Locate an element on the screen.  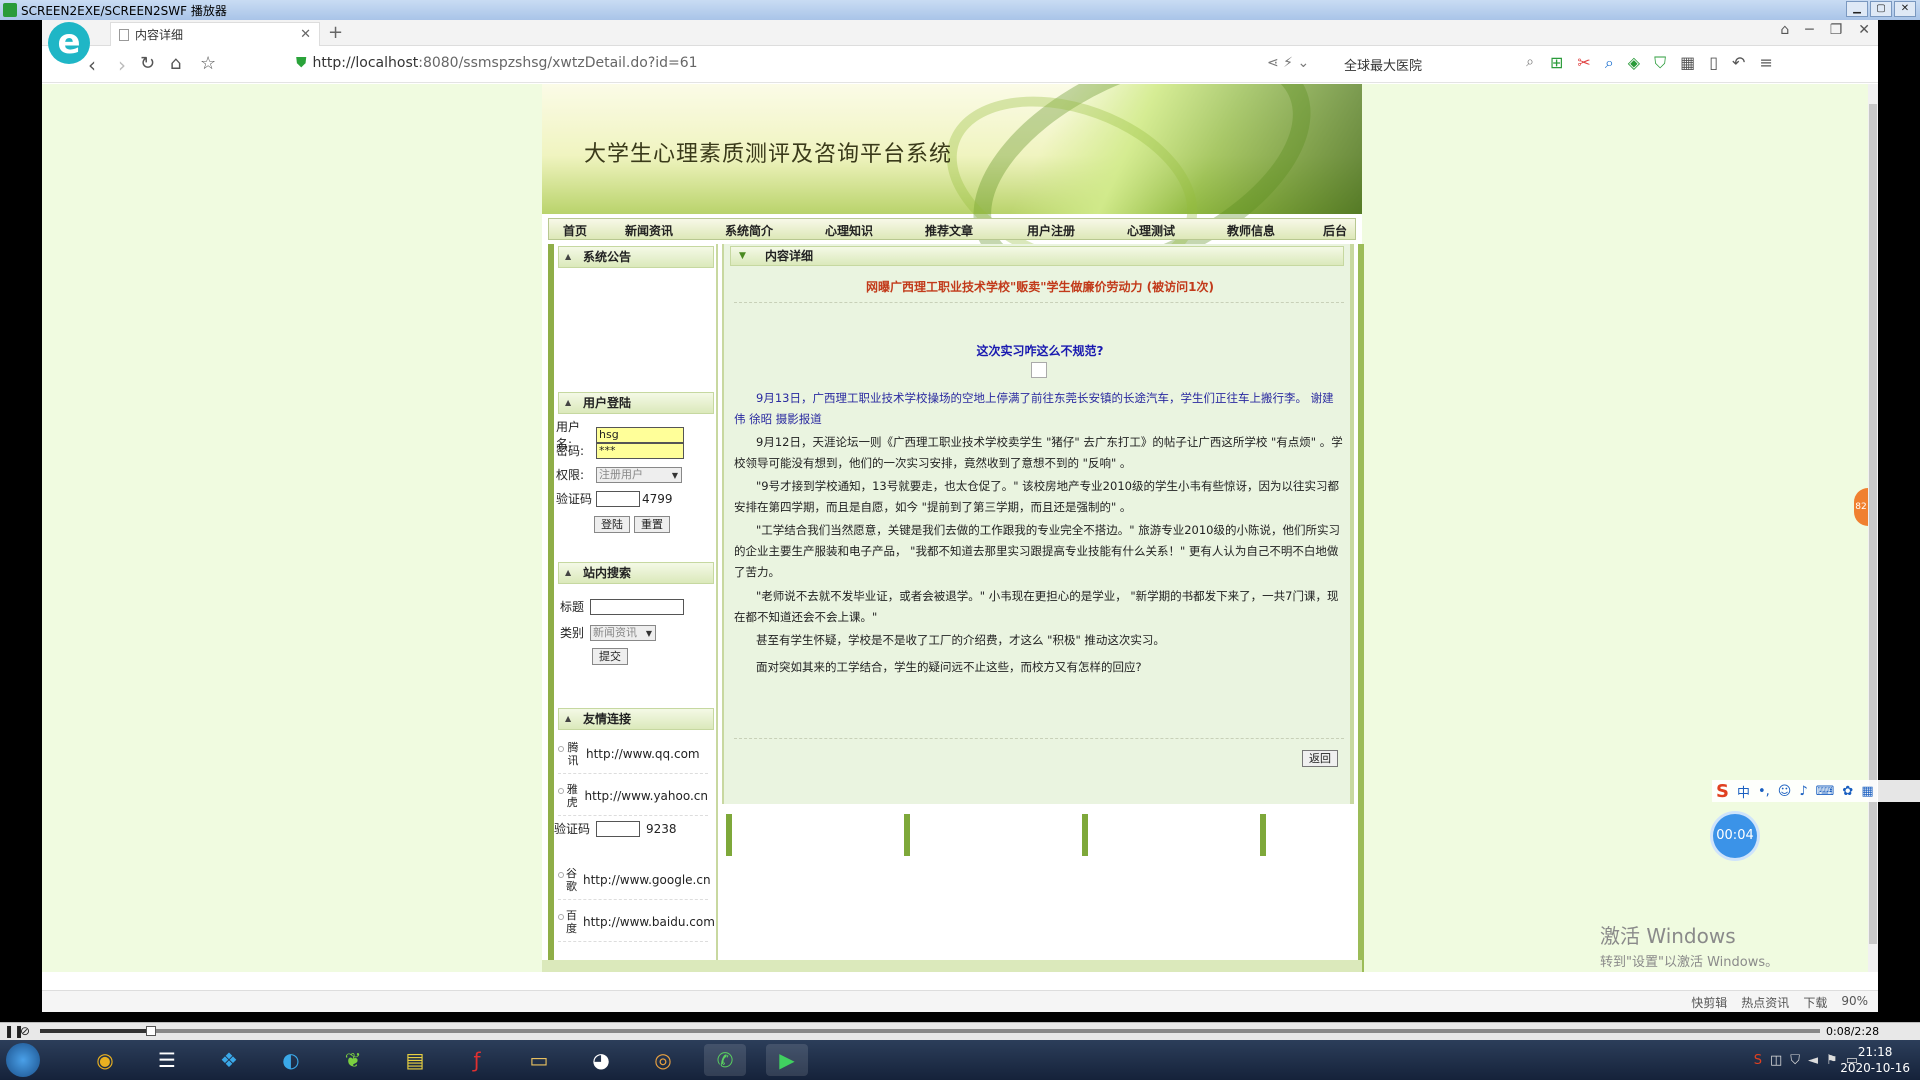
timeline-knob is located at coordinates (151, 1031).